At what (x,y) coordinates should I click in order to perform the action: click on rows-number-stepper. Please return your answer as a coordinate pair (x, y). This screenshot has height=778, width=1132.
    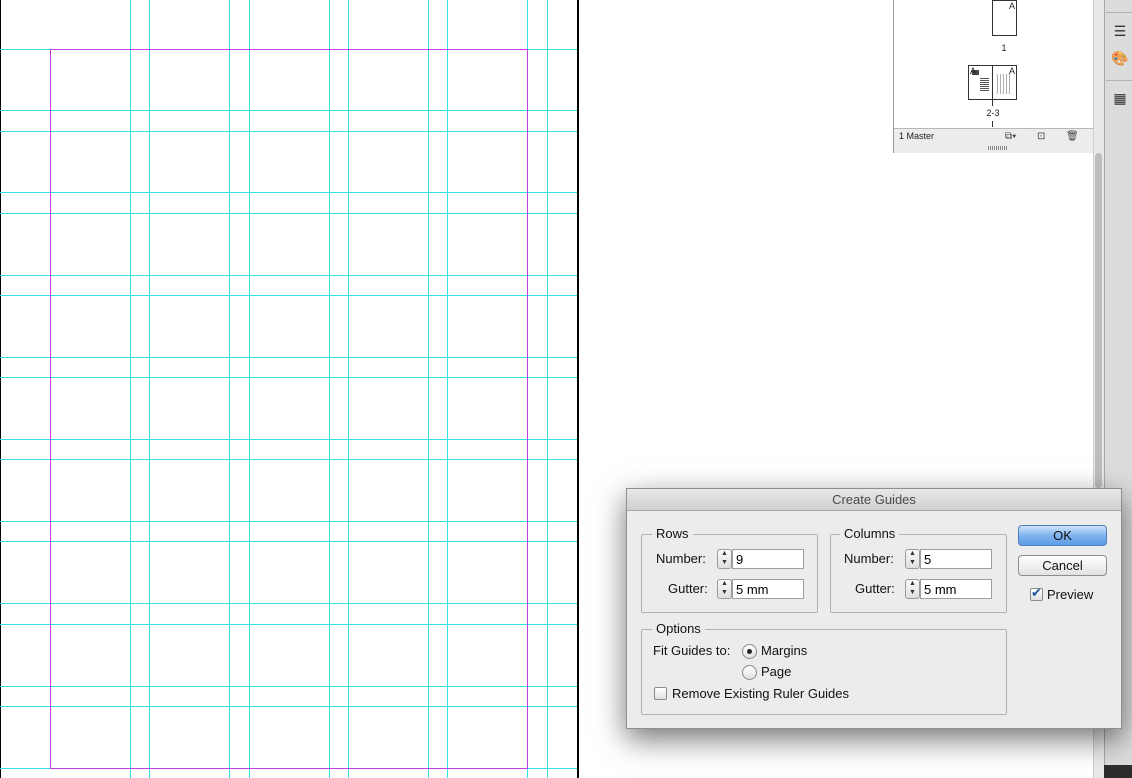
    Looking at the image, I should click on (724, 559).